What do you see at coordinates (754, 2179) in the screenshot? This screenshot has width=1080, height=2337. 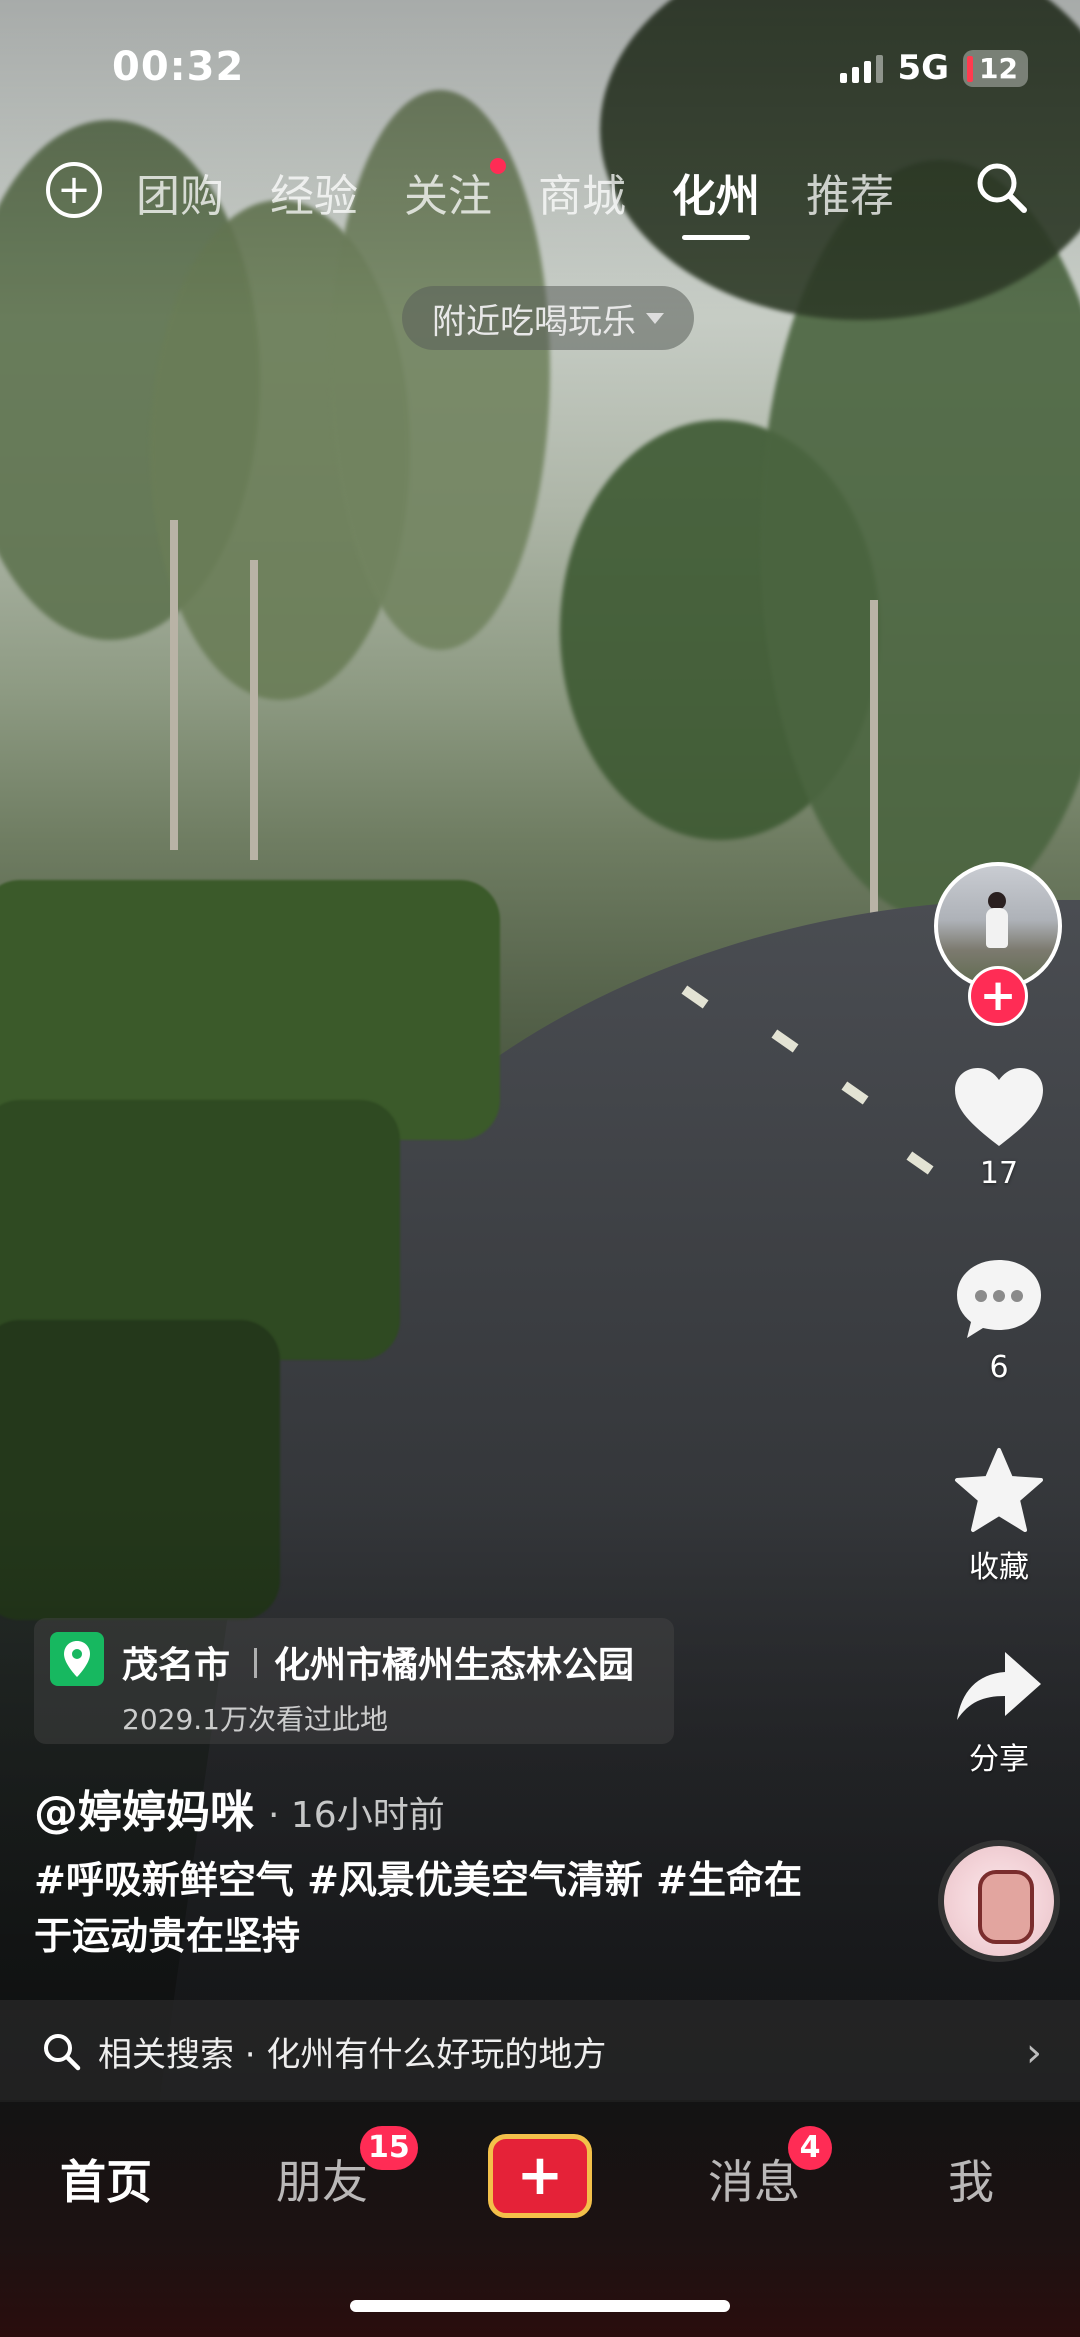 I see `nav-messages: 消息` at bounding box center [754, 2179].